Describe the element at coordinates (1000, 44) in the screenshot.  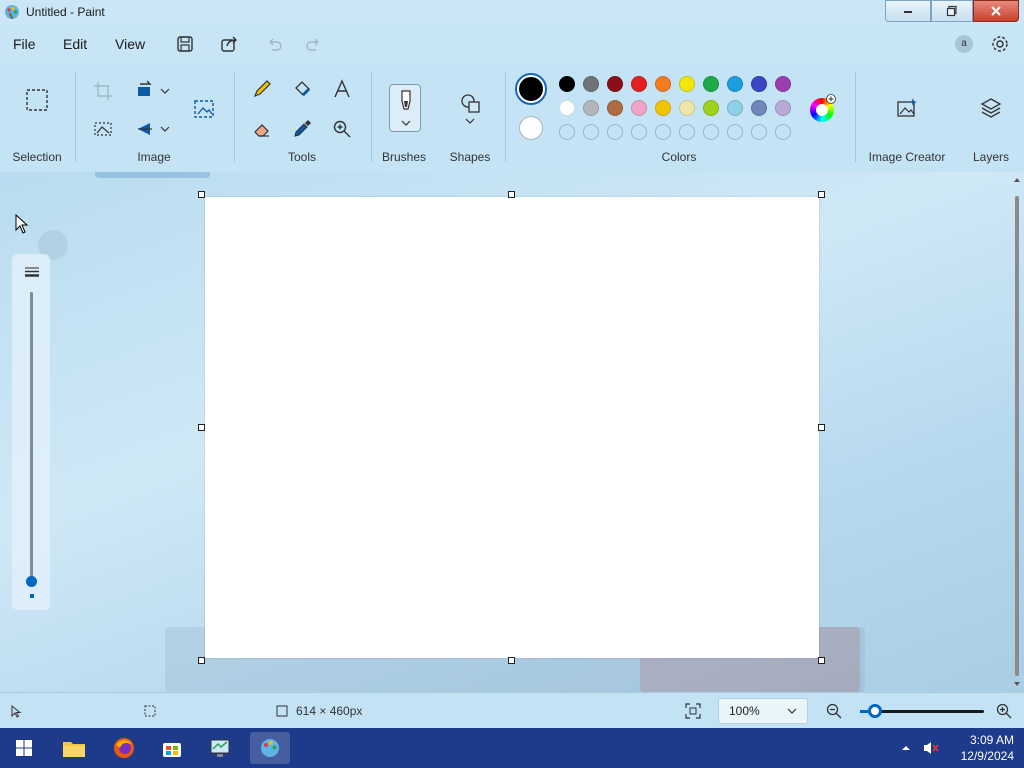
I see `settings-gear-icon` at that location.